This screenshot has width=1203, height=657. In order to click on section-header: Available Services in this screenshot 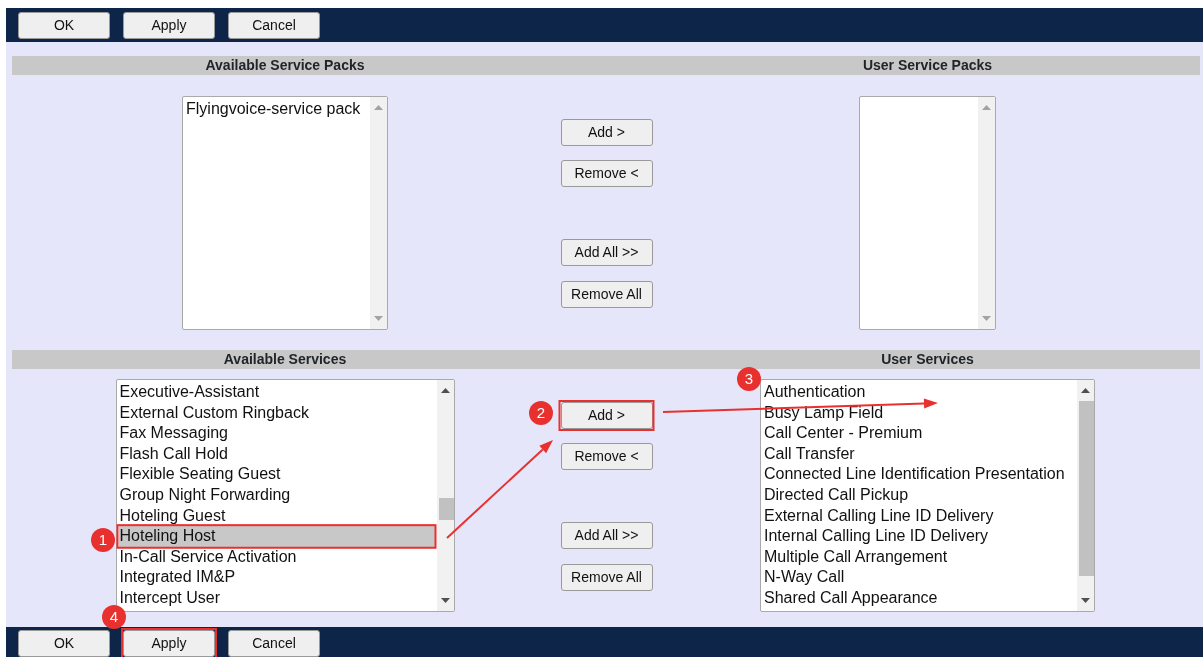, I will do `click(285, 359)`.